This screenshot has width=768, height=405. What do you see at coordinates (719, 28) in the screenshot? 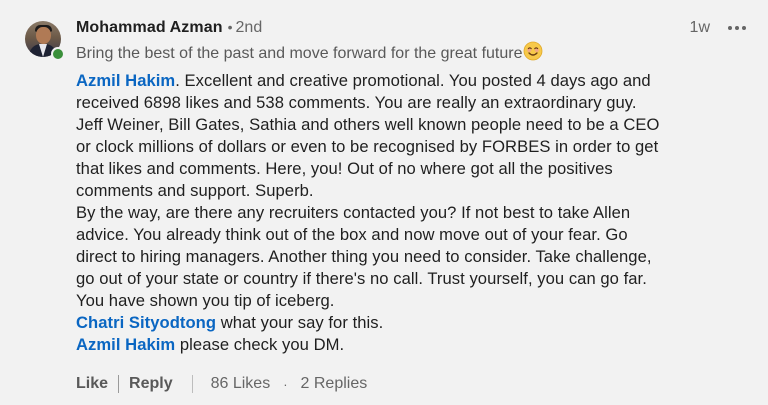
I see `comment-meta: 1w` at bounding box center [719, 28].